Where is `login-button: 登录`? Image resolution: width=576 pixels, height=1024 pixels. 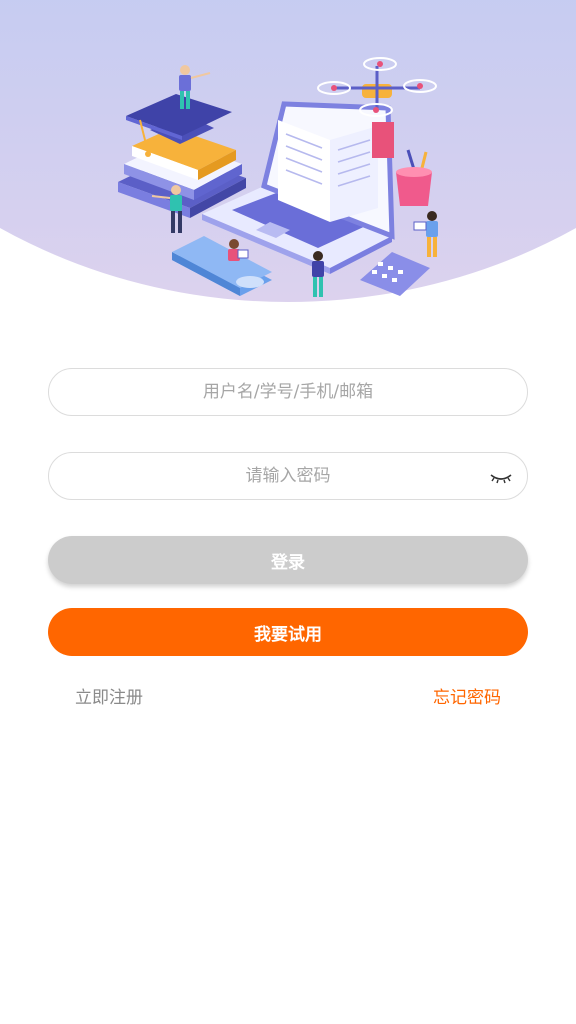
login-button: 登录 is located at coordinates (288, 560).